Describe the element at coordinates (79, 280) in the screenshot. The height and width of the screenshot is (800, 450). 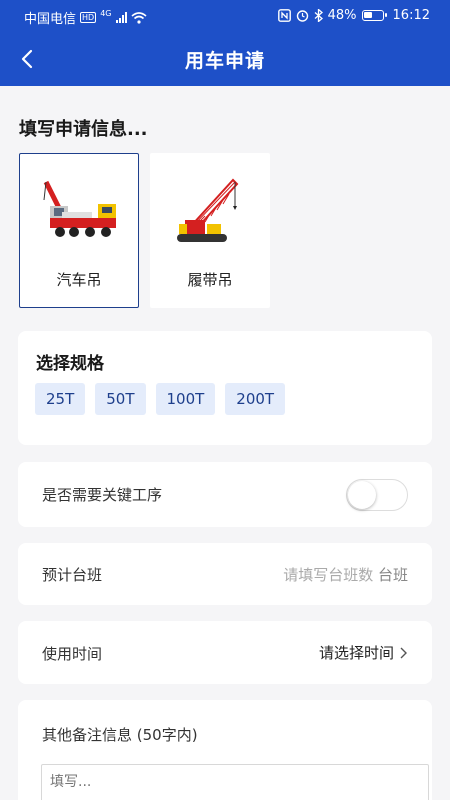
I see `vehicle-type-label: 汽车吊` at that location.